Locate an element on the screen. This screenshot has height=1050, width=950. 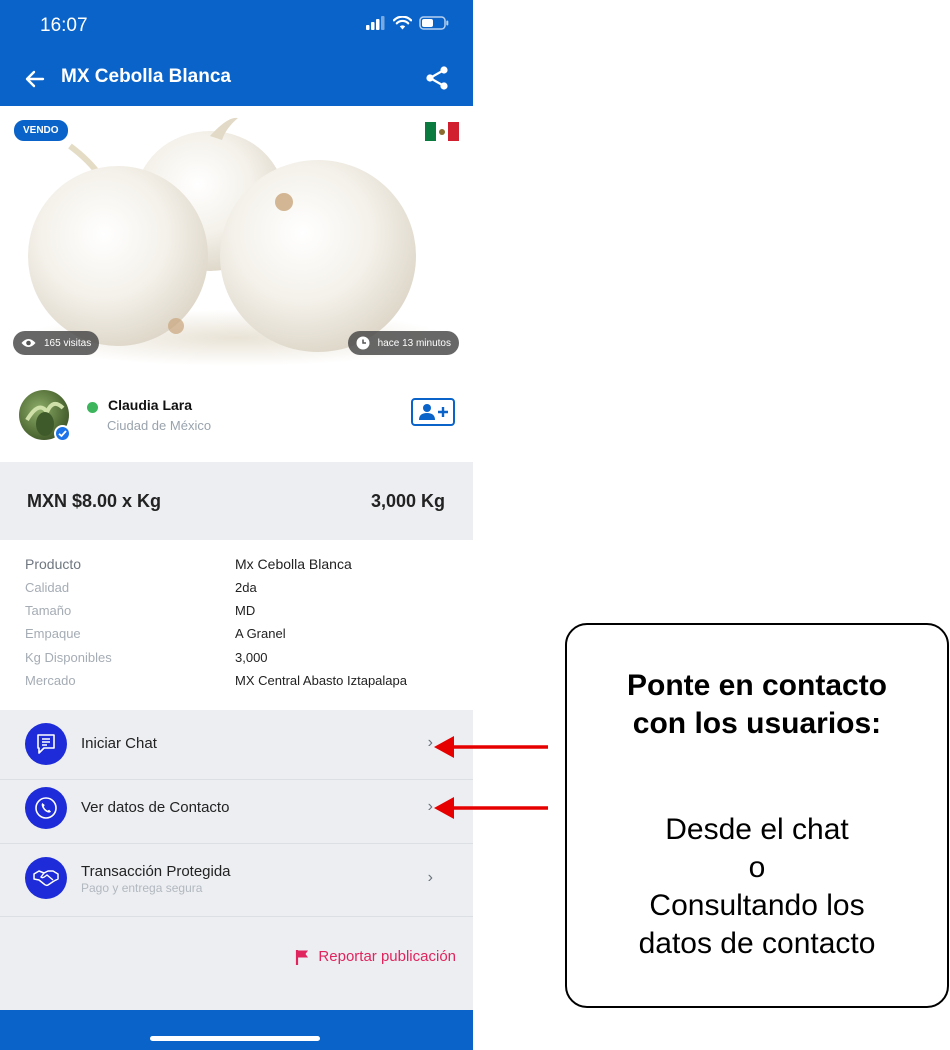
action-label: Transacción Protegida is located at coordinates (156, 871).